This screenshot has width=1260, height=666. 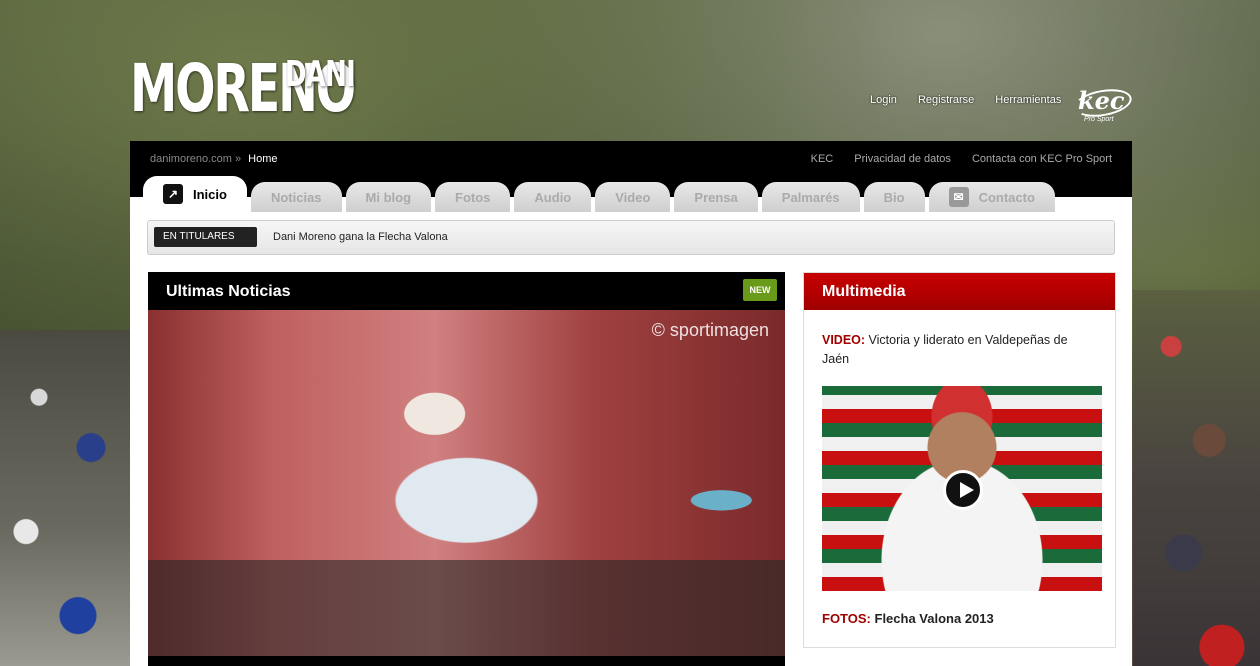 I want to click on tab-label: Video, so click(x=633, y=197).